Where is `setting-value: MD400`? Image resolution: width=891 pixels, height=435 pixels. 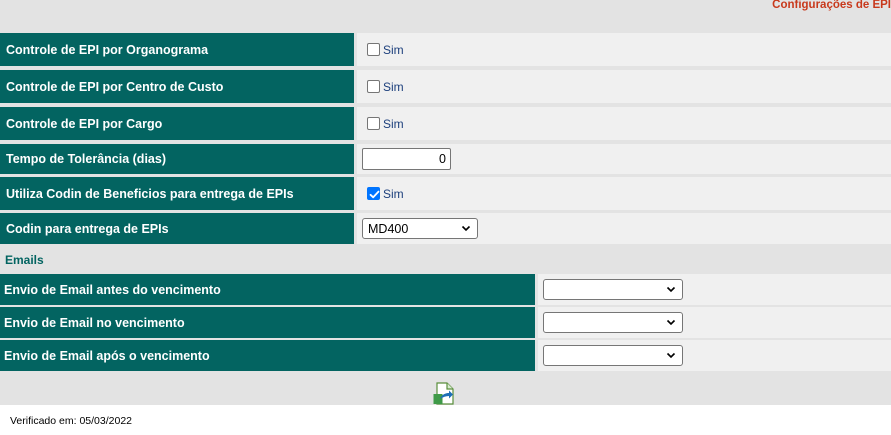
setting-value: MD400 is located at coordinates (624, 228).